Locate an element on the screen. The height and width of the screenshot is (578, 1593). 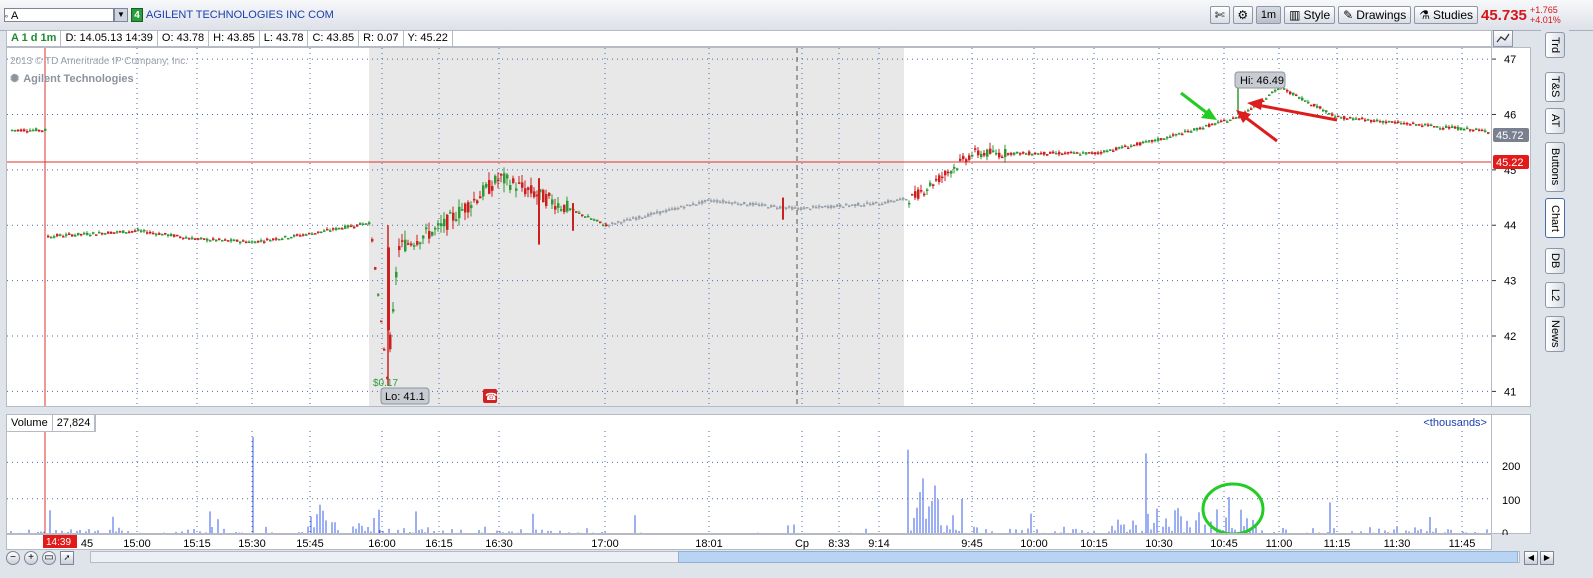
price-tick-label: 43 is located at coordinates (1510, 282).